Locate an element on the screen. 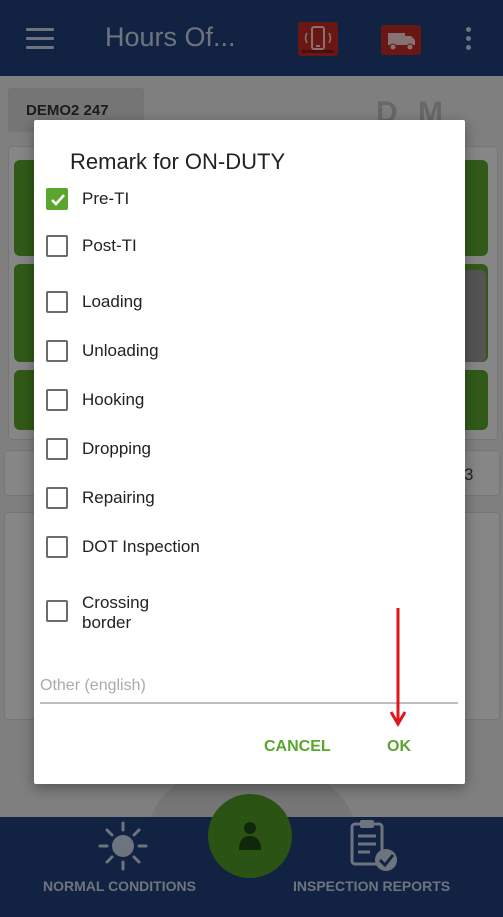  option-label: Repairing is located at coordinates (118, 497).